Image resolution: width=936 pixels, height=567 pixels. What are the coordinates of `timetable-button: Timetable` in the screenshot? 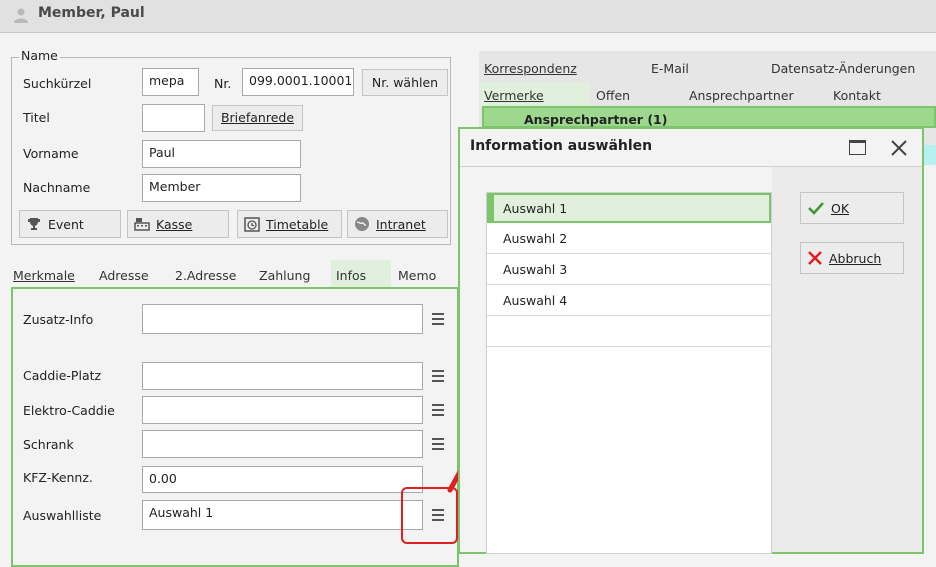 It's located at (289, 224).